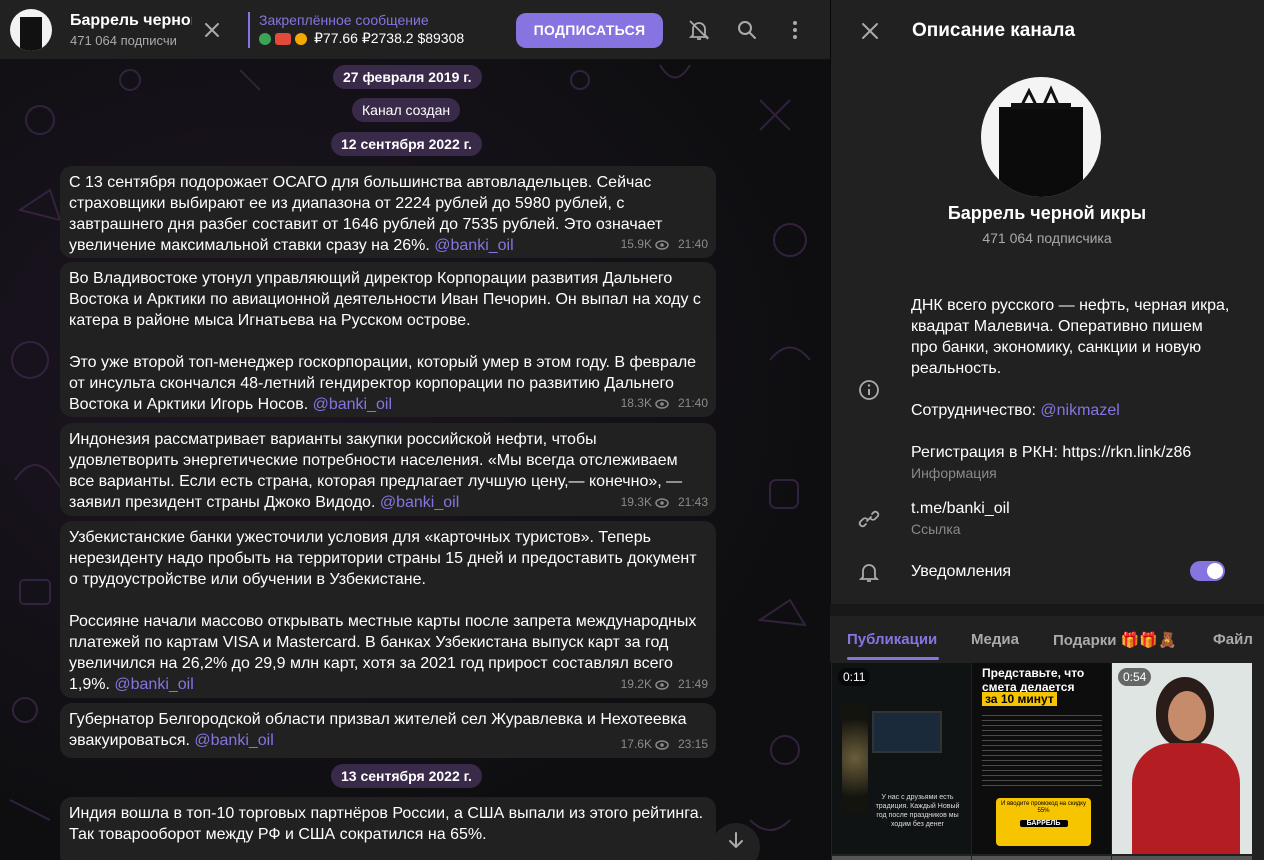 The width and height of the screenshot is (1264, 860). What do you see at coordinates (1233, 639) in the screenshot?
I see `tab-files: Файл` at bounding box center [1233, 639].